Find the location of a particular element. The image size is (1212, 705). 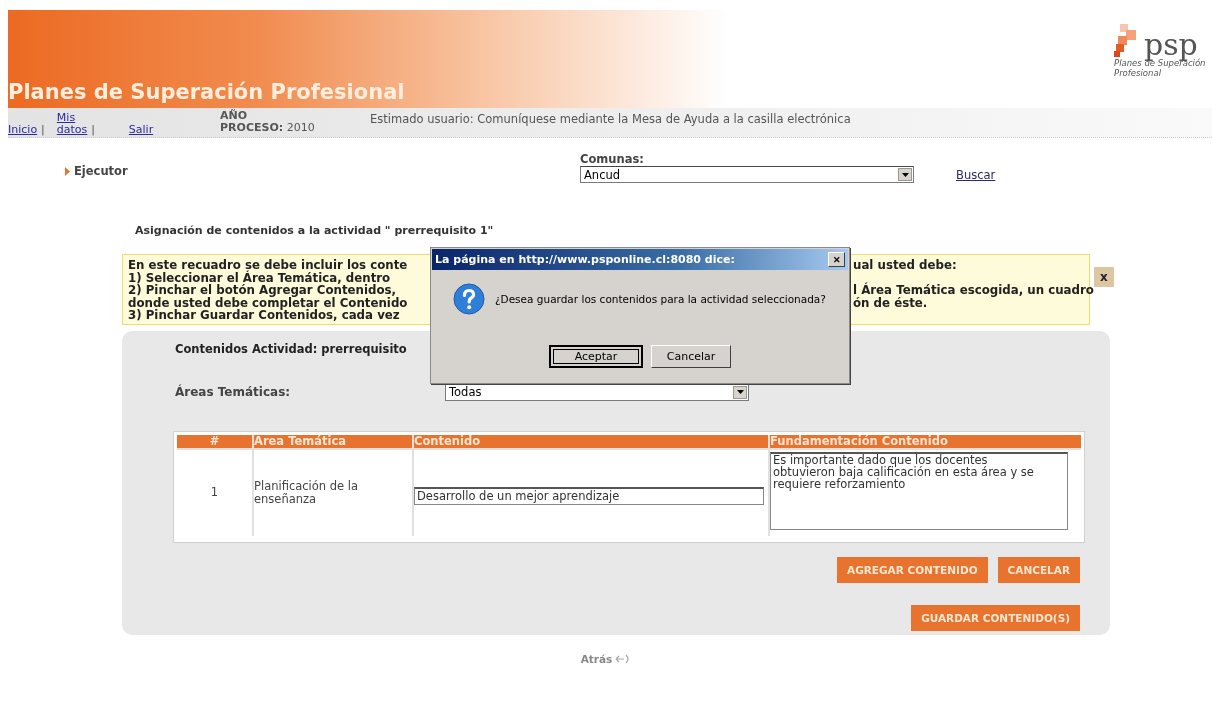

back-arrow-icon is located at coordinates (623, 658).